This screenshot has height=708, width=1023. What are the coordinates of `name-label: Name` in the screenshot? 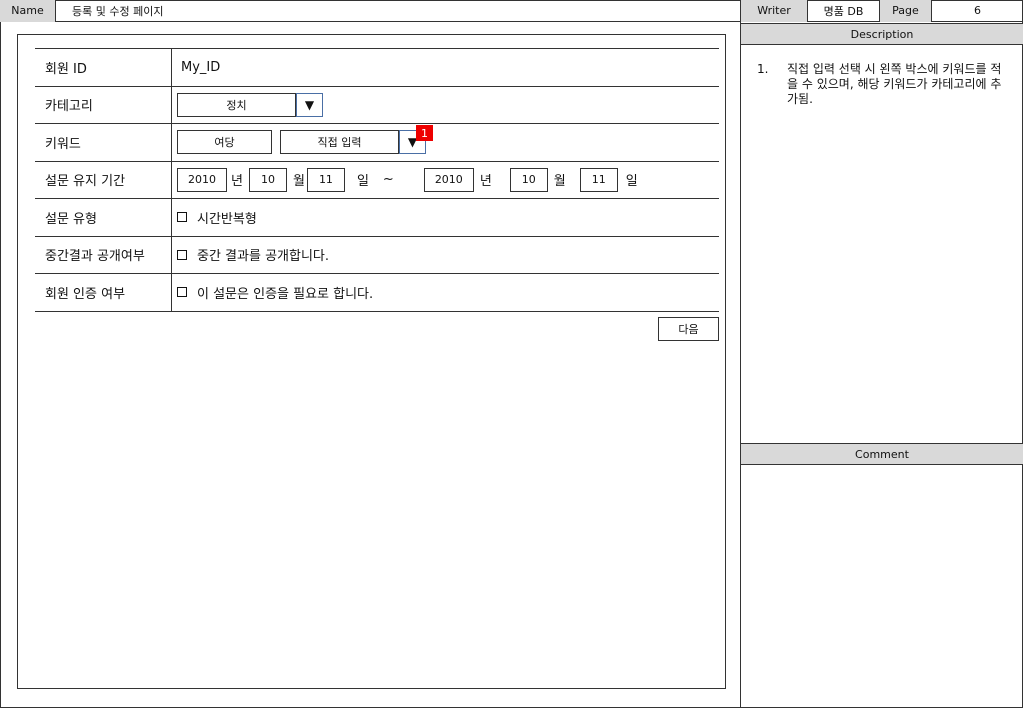 It's located at (28, 11).